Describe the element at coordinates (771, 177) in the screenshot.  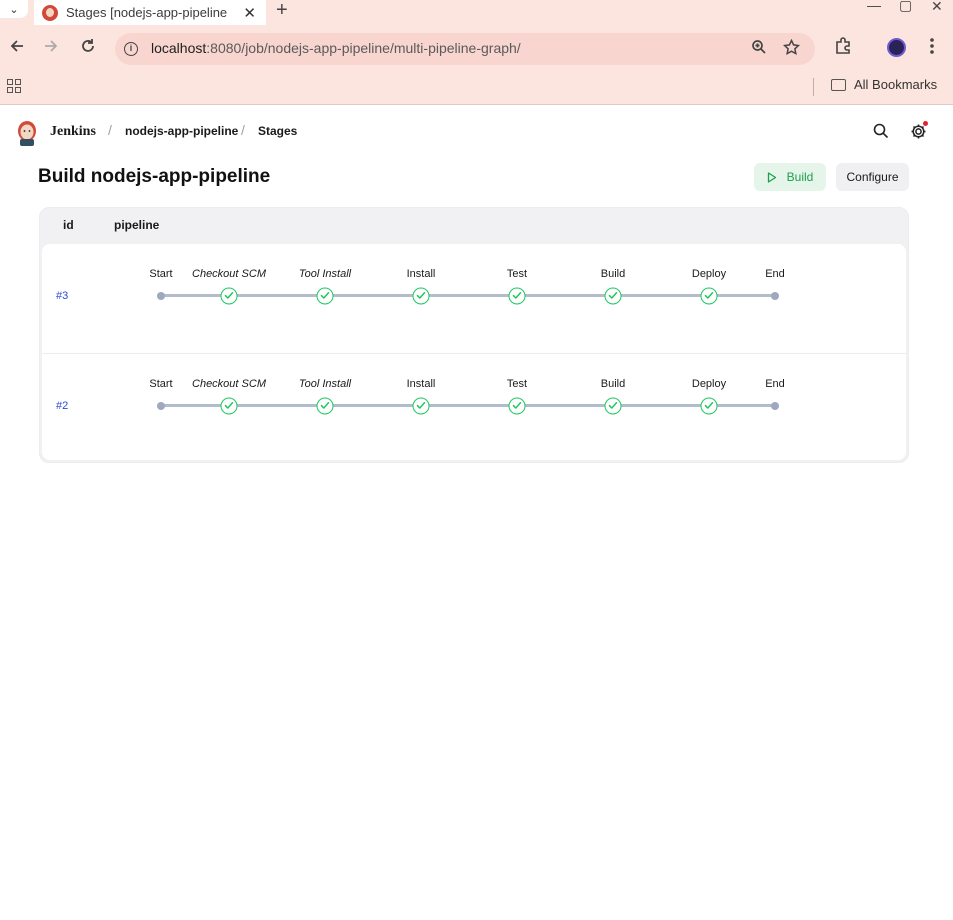
I see `play-icon` at that location.